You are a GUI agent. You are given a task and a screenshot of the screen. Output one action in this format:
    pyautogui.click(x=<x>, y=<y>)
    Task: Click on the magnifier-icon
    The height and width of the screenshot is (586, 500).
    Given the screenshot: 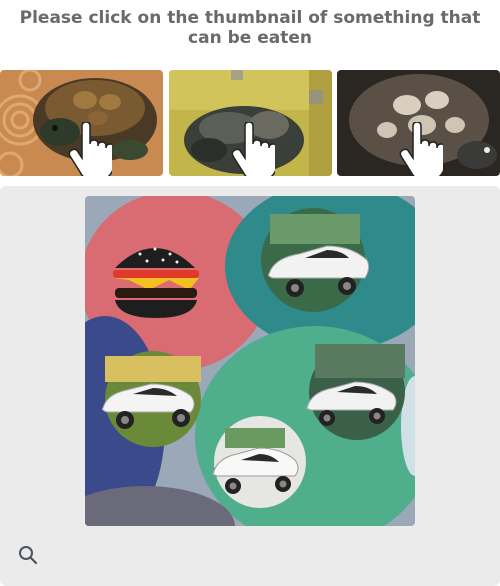 What is the action you would take?
    pyautogui.click(x=28, y=555)
    